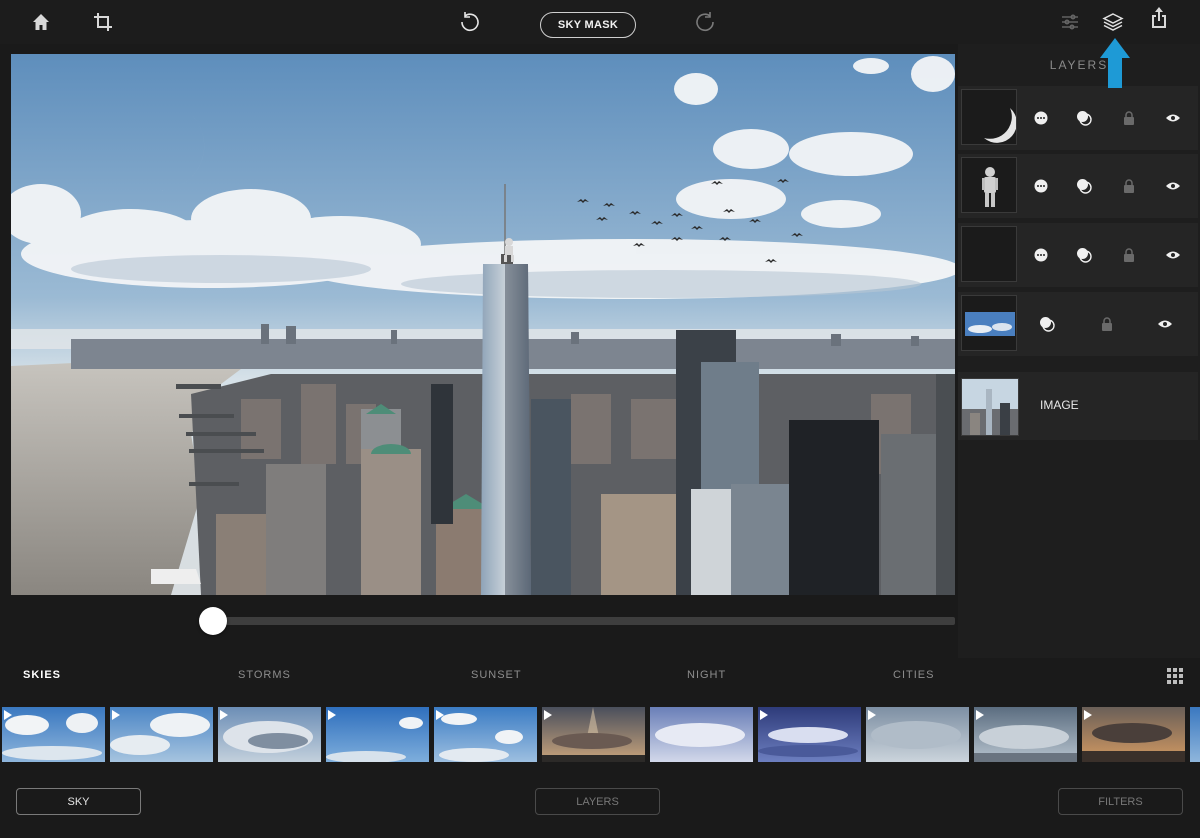  I want to click on layer-row-figure, so click(1078, 186).